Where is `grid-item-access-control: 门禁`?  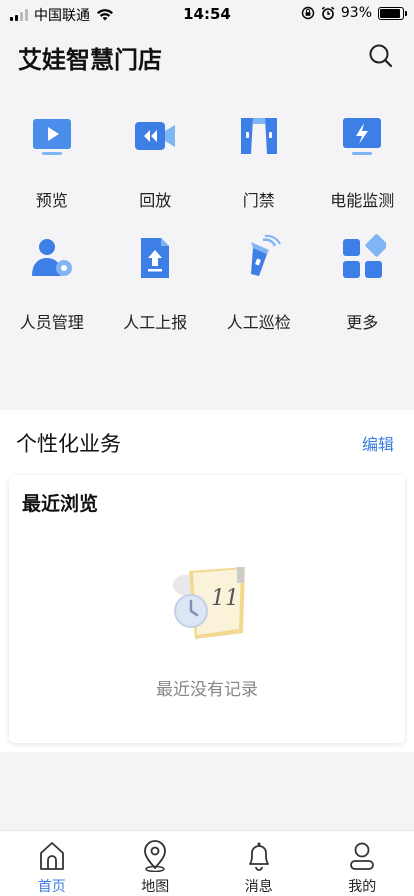 grid-item-access-control: 门禁 is located at coordinates (259, 169).